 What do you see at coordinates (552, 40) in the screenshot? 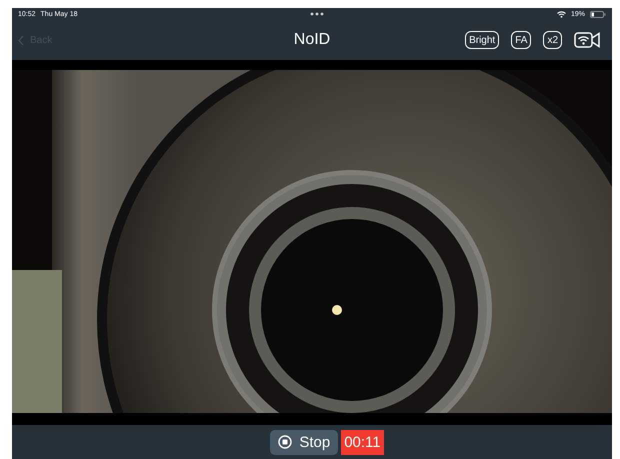
I see `toggle-button: x2` at bounding box center [552, 40].